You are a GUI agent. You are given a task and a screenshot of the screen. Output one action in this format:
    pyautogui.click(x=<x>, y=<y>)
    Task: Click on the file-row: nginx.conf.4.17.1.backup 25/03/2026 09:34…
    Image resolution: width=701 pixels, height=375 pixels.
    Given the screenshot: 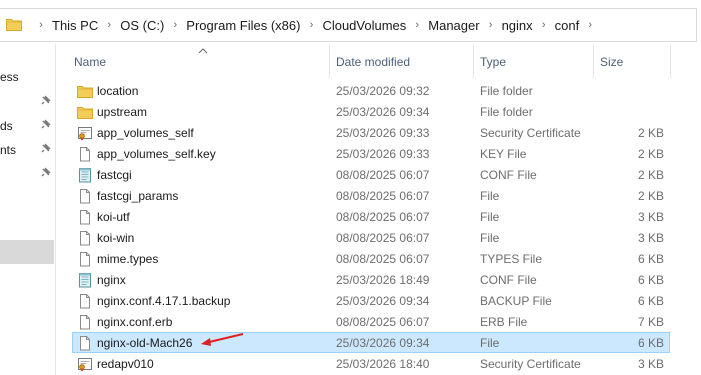 What is the action you would take?
    pyautogui.click(x=371, y=300)
    